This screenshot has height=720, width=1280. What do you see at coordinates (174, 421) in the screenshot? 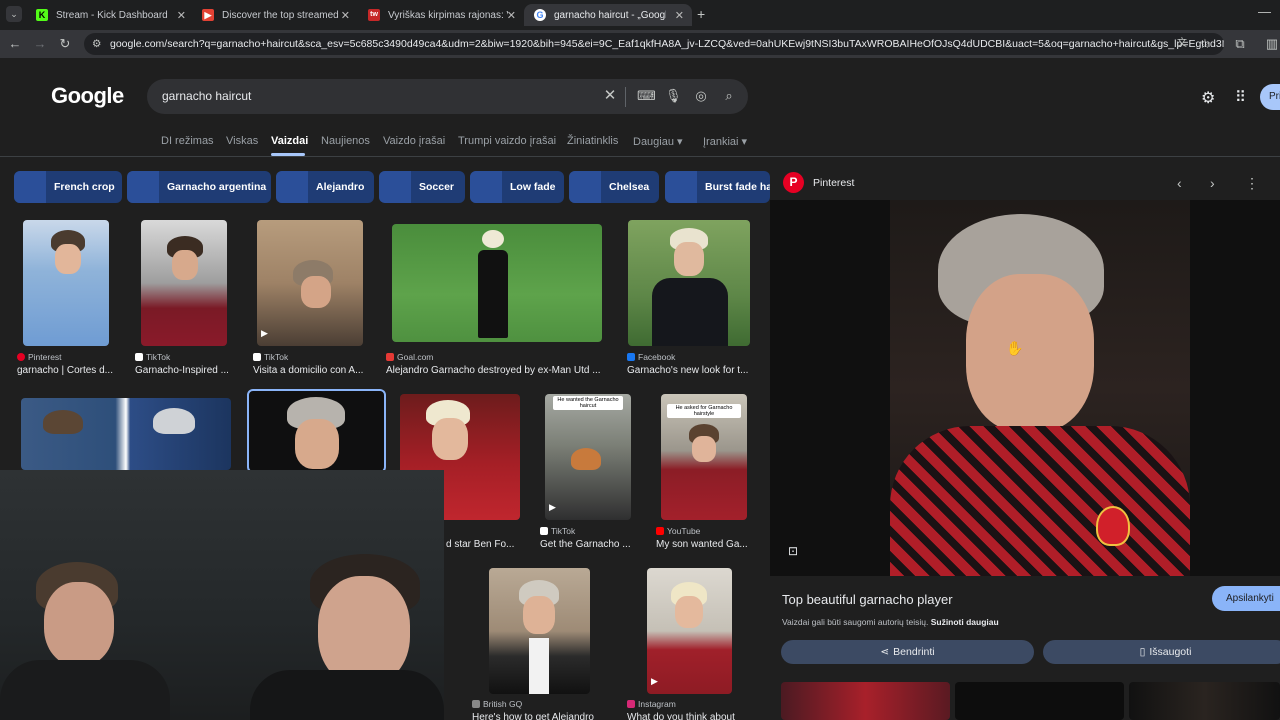
I see `hair-shape` at bounding box center [174, 421].